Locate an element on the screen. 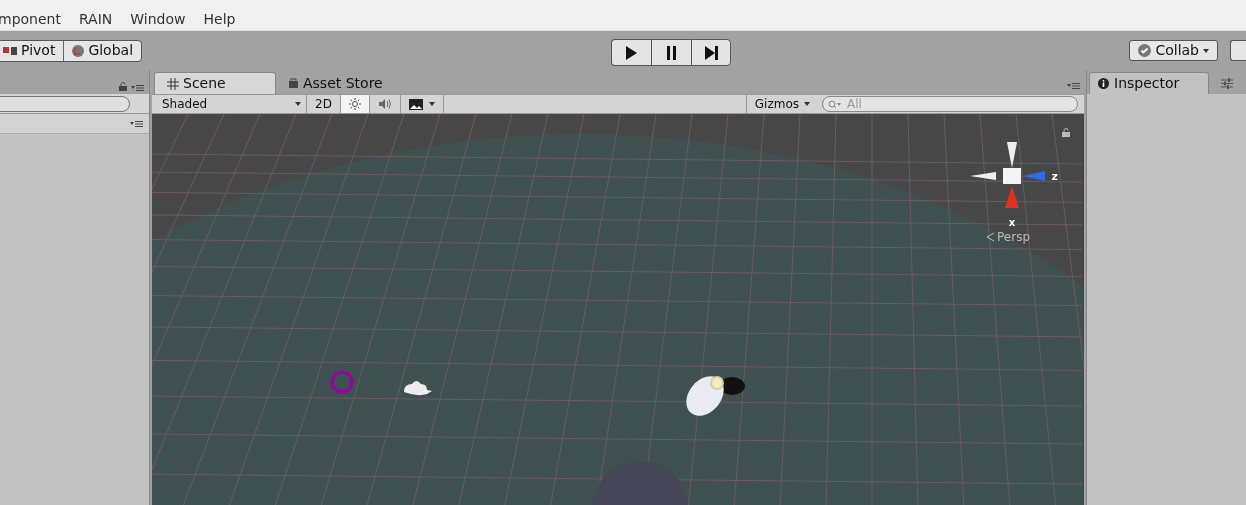  lighting-toggle is located at coordinates (355, 104).